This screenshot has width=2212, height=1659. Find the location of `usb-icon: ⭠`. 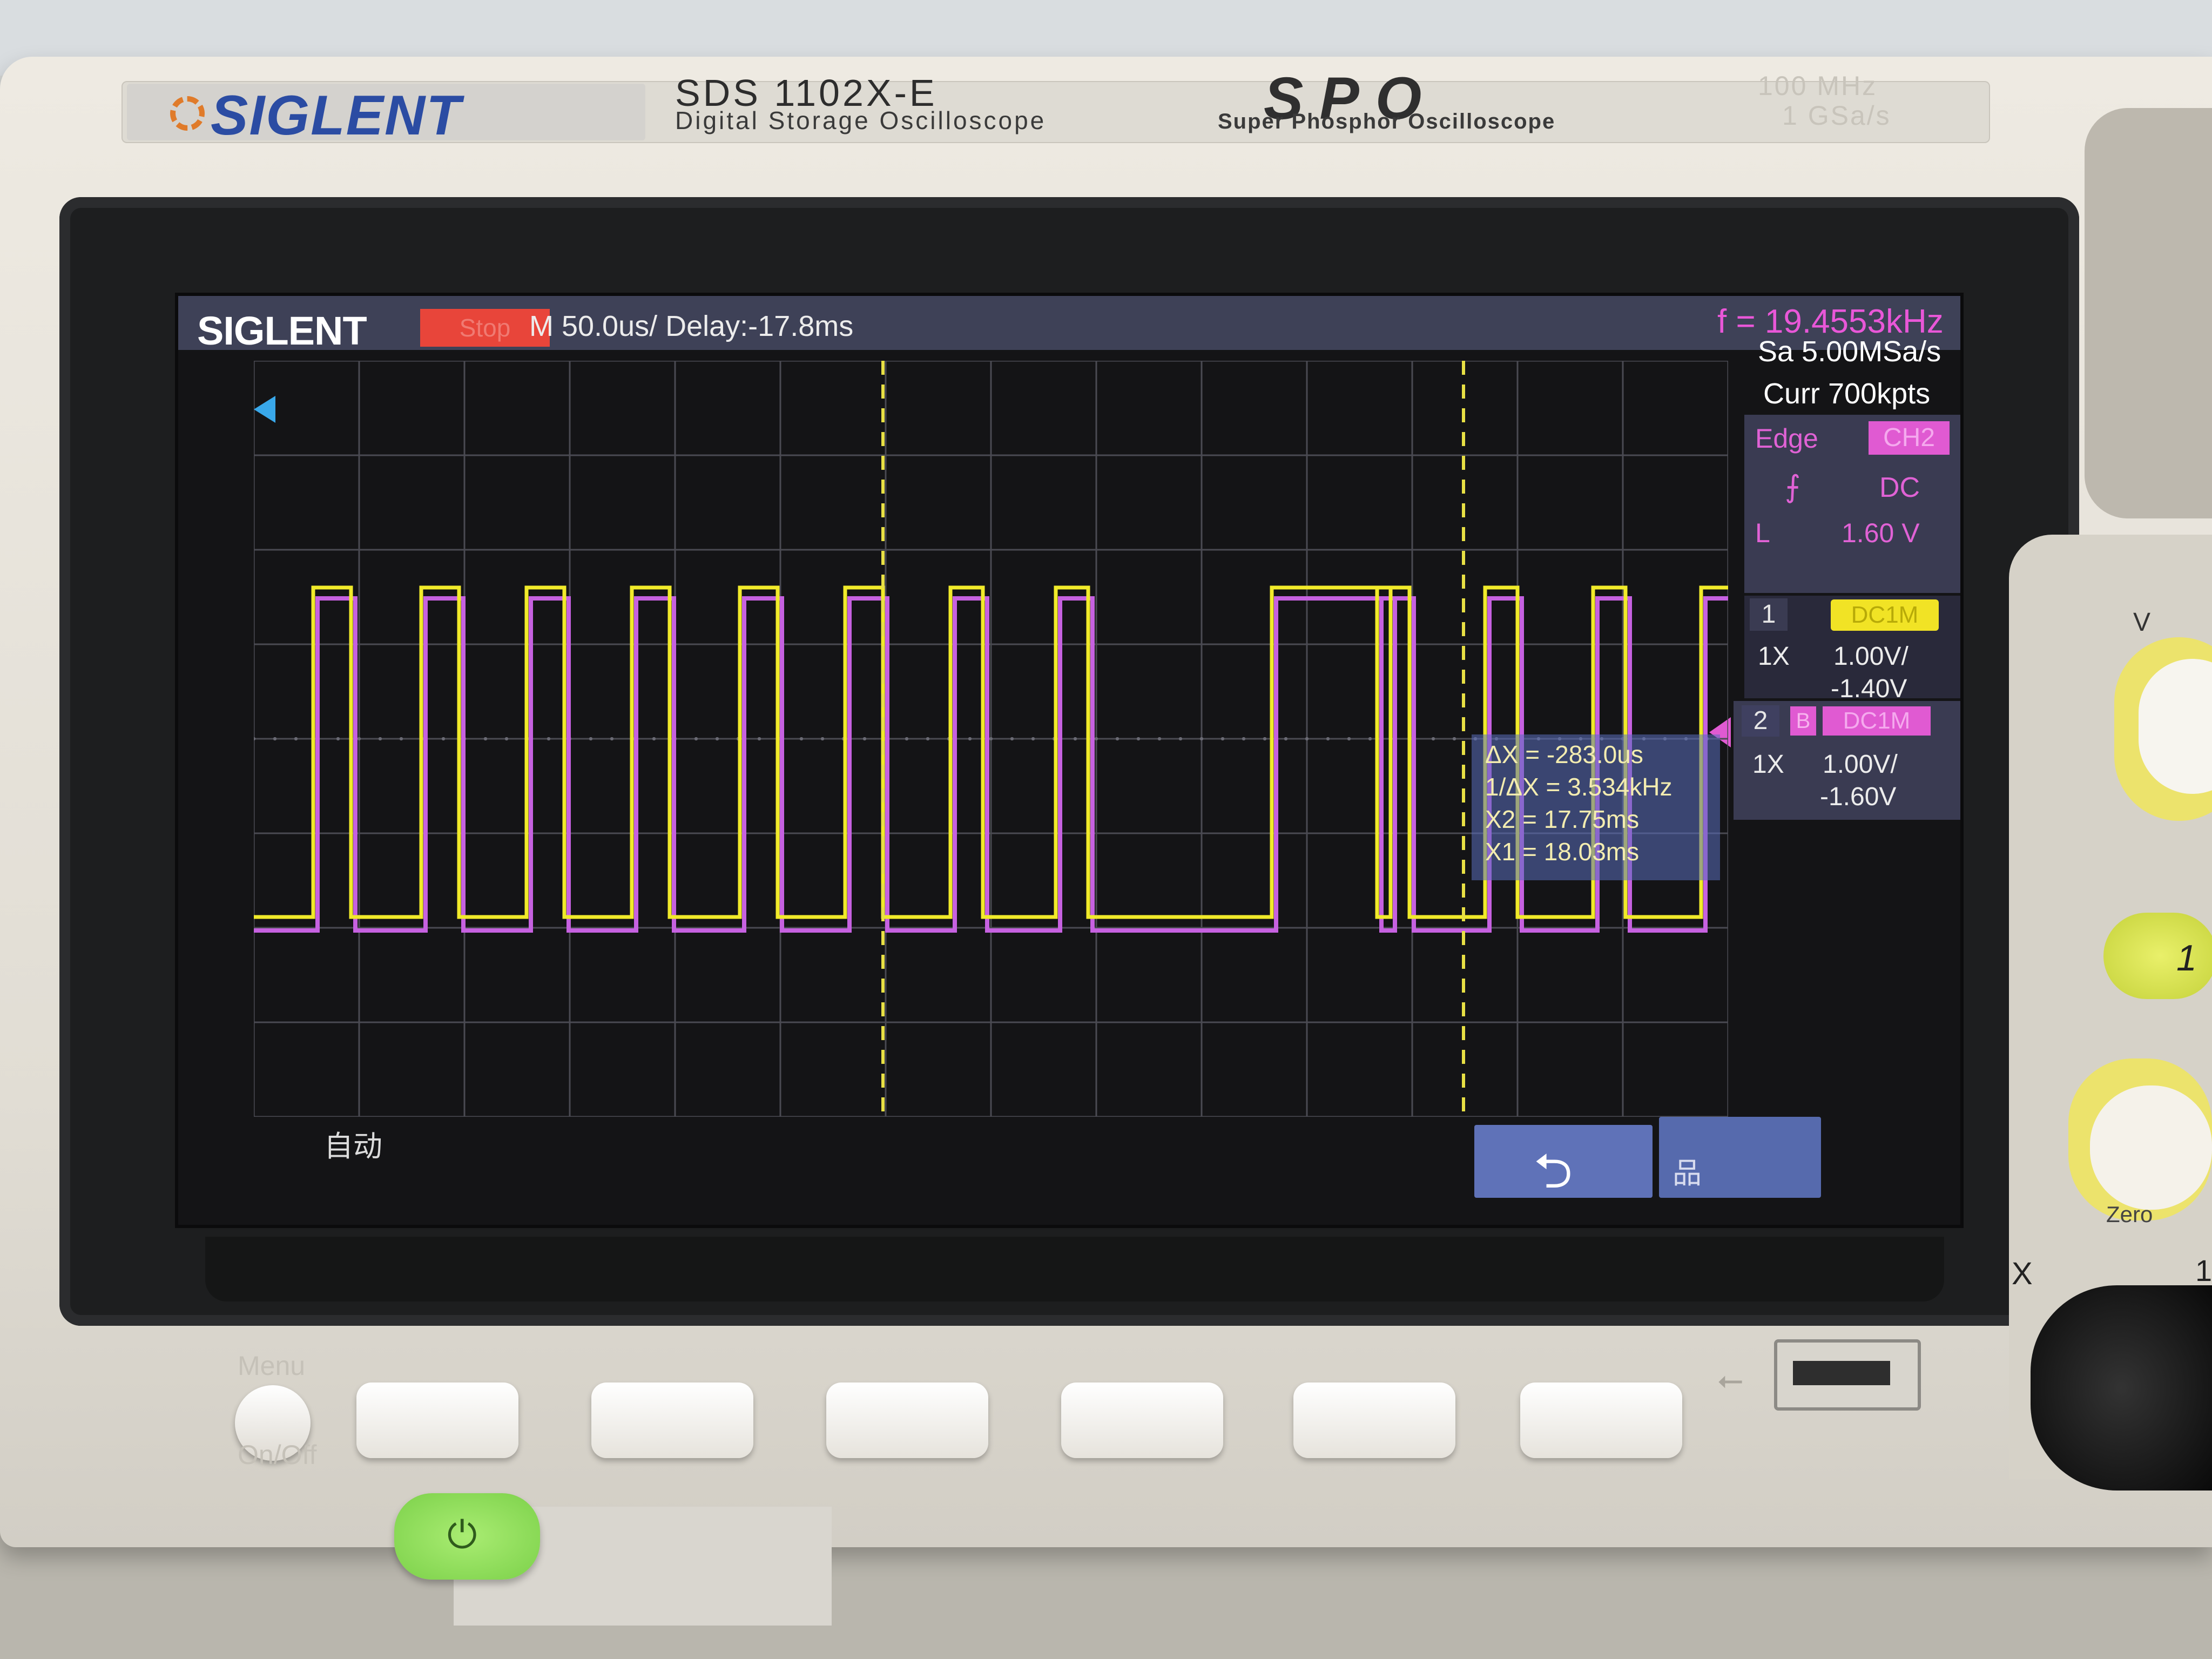

usb-icon: ⭠ is located at coordinates (1730, 1379).